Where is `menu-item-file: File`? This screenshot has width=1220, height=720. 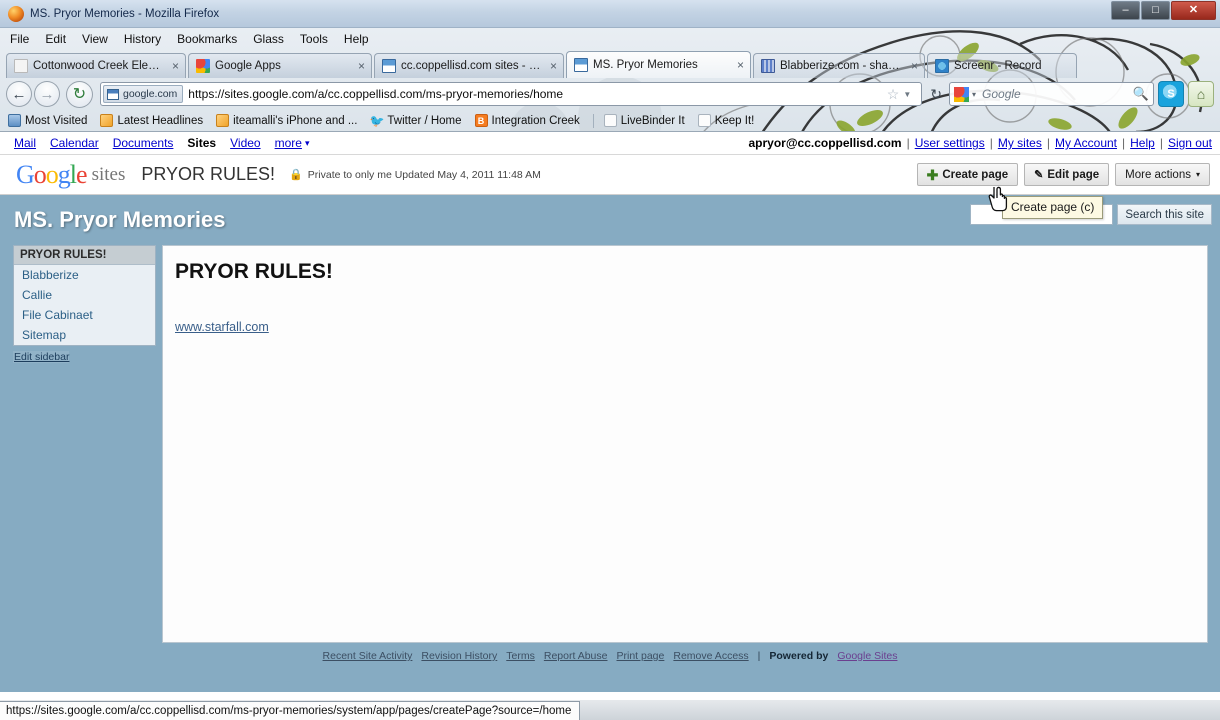 menu-item-file: File is located at coordinates (19, 39).